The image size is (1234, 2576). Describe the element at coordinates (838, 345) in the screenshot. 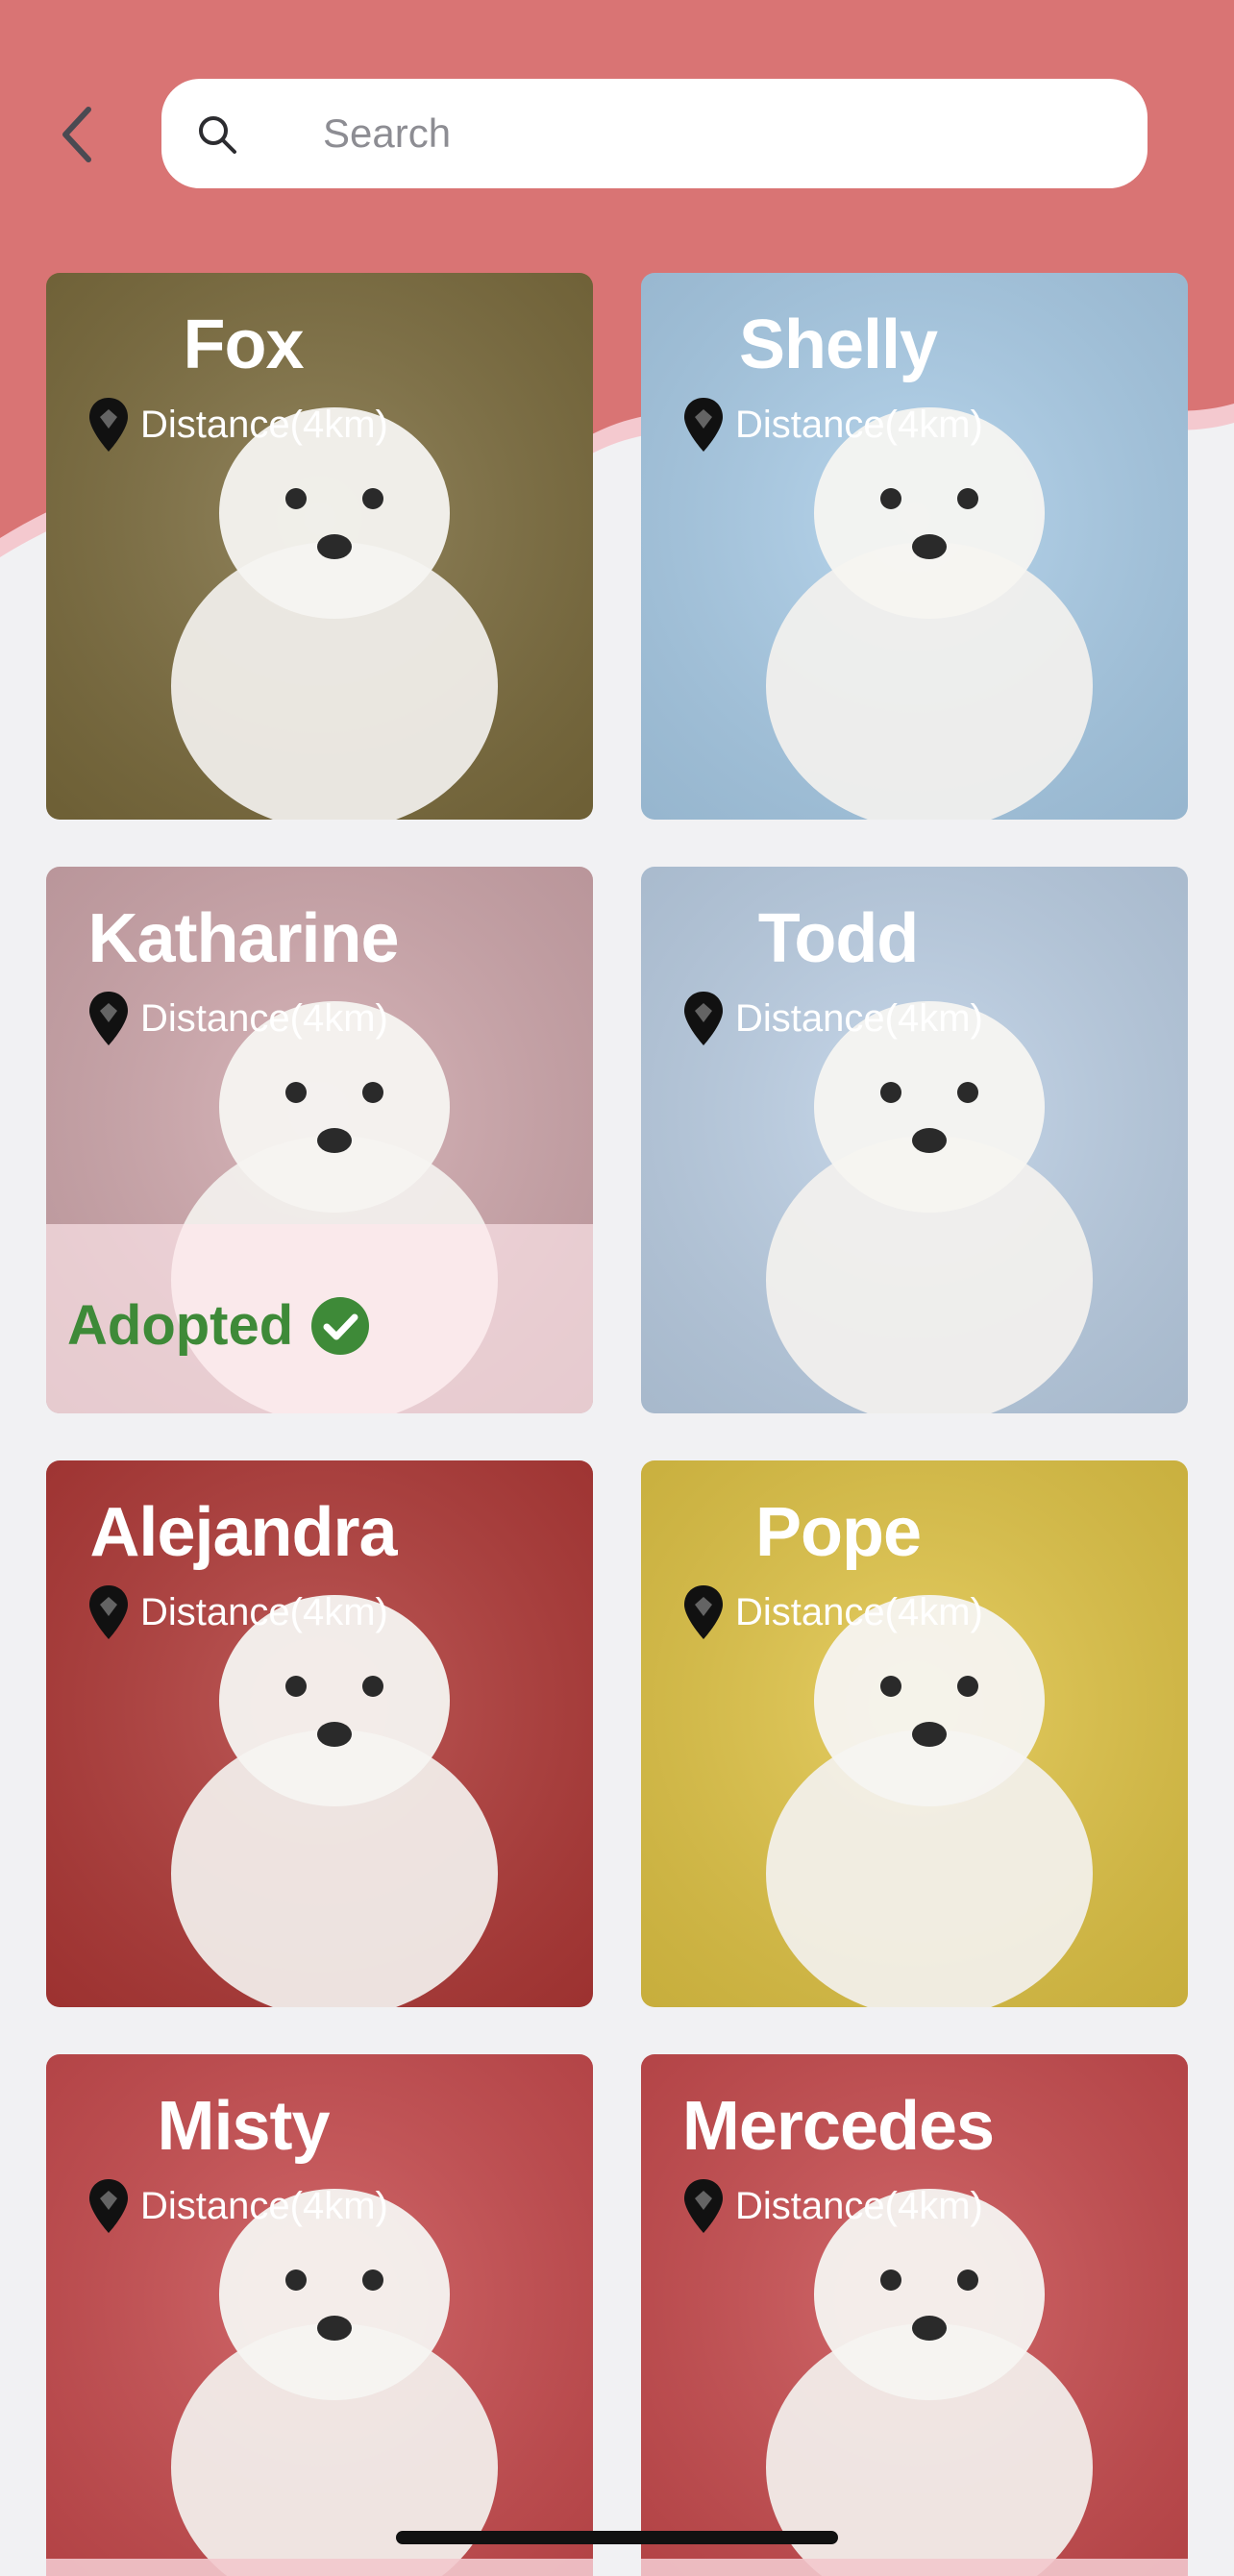

I see `pet-name: Shelly` at that location.